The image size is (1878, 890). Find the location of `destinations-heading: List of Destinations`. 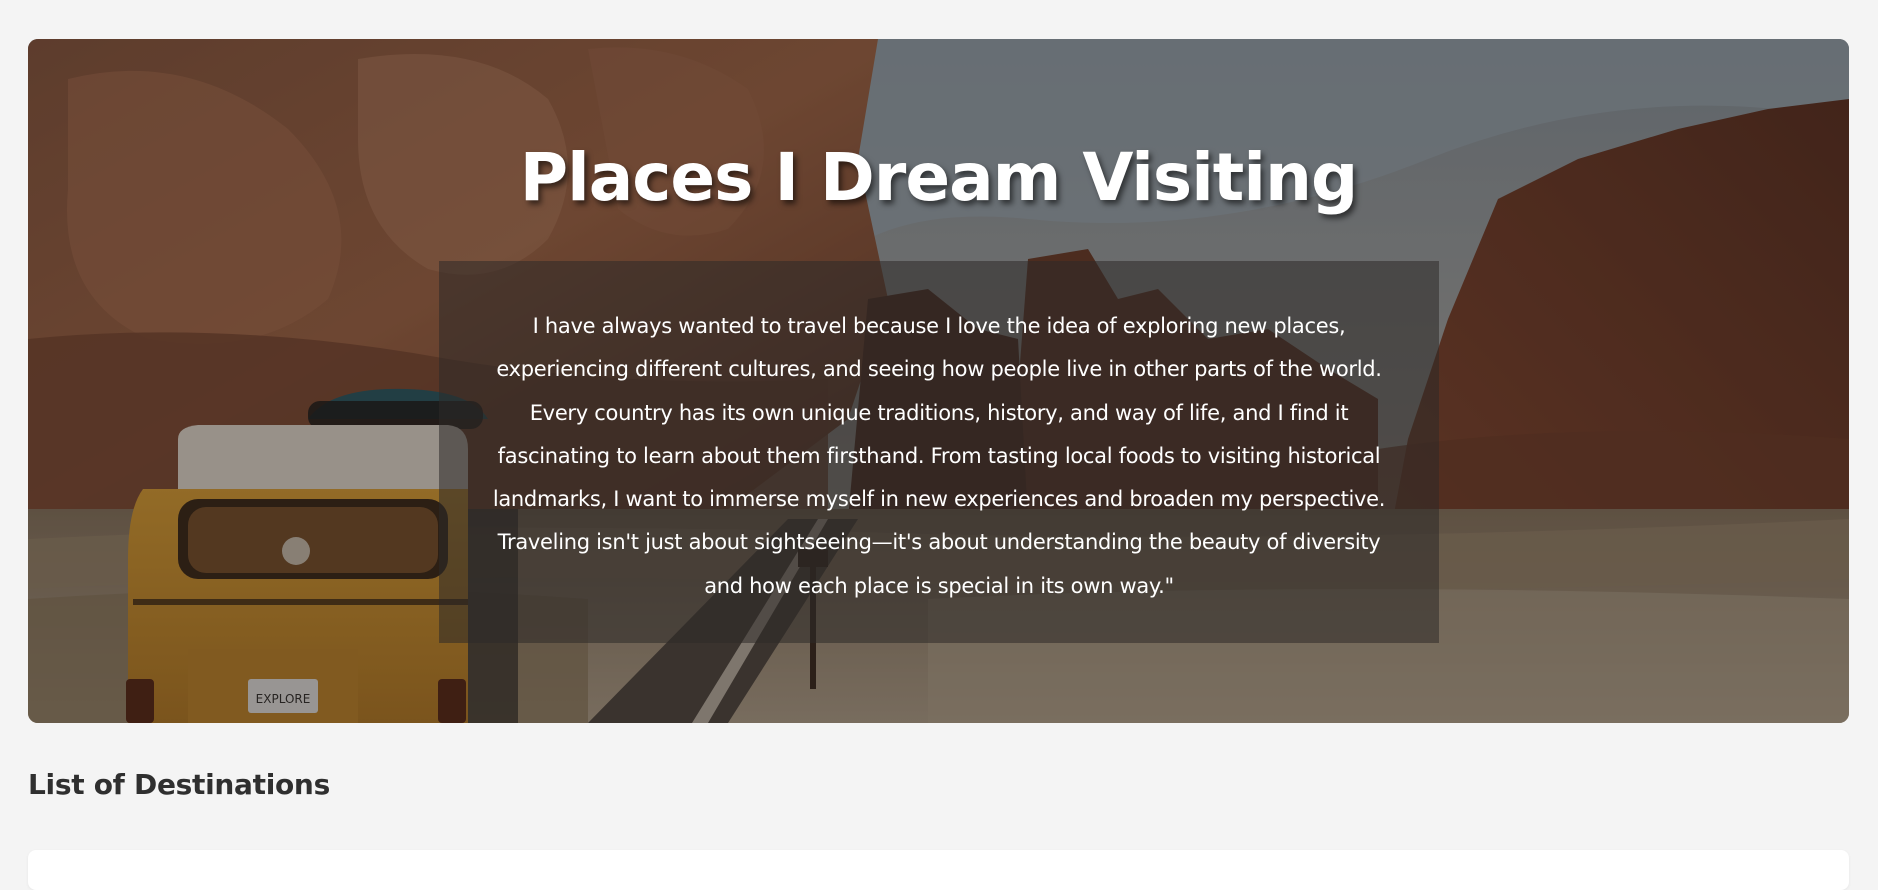

destinations-heading: List of Destinations is located at coordinates (179, 784).